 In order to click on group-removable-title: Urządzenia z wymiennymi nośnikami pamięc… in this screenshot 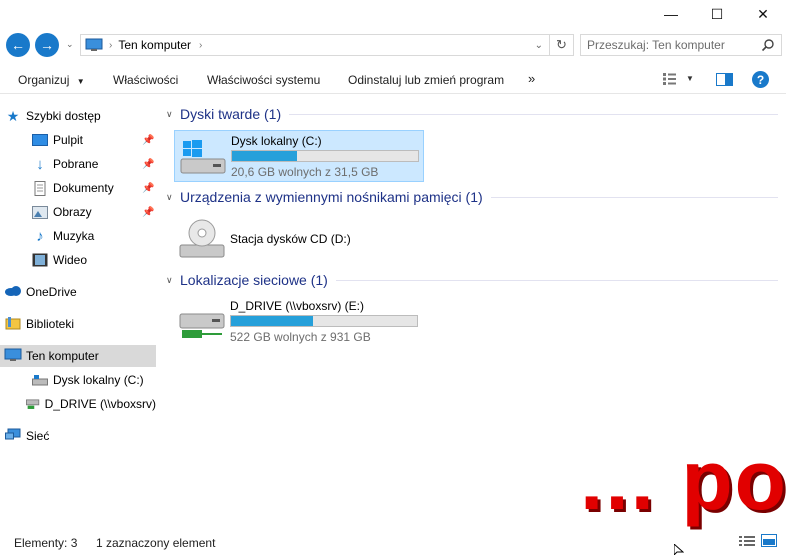, I will do `click(331, 197)`.